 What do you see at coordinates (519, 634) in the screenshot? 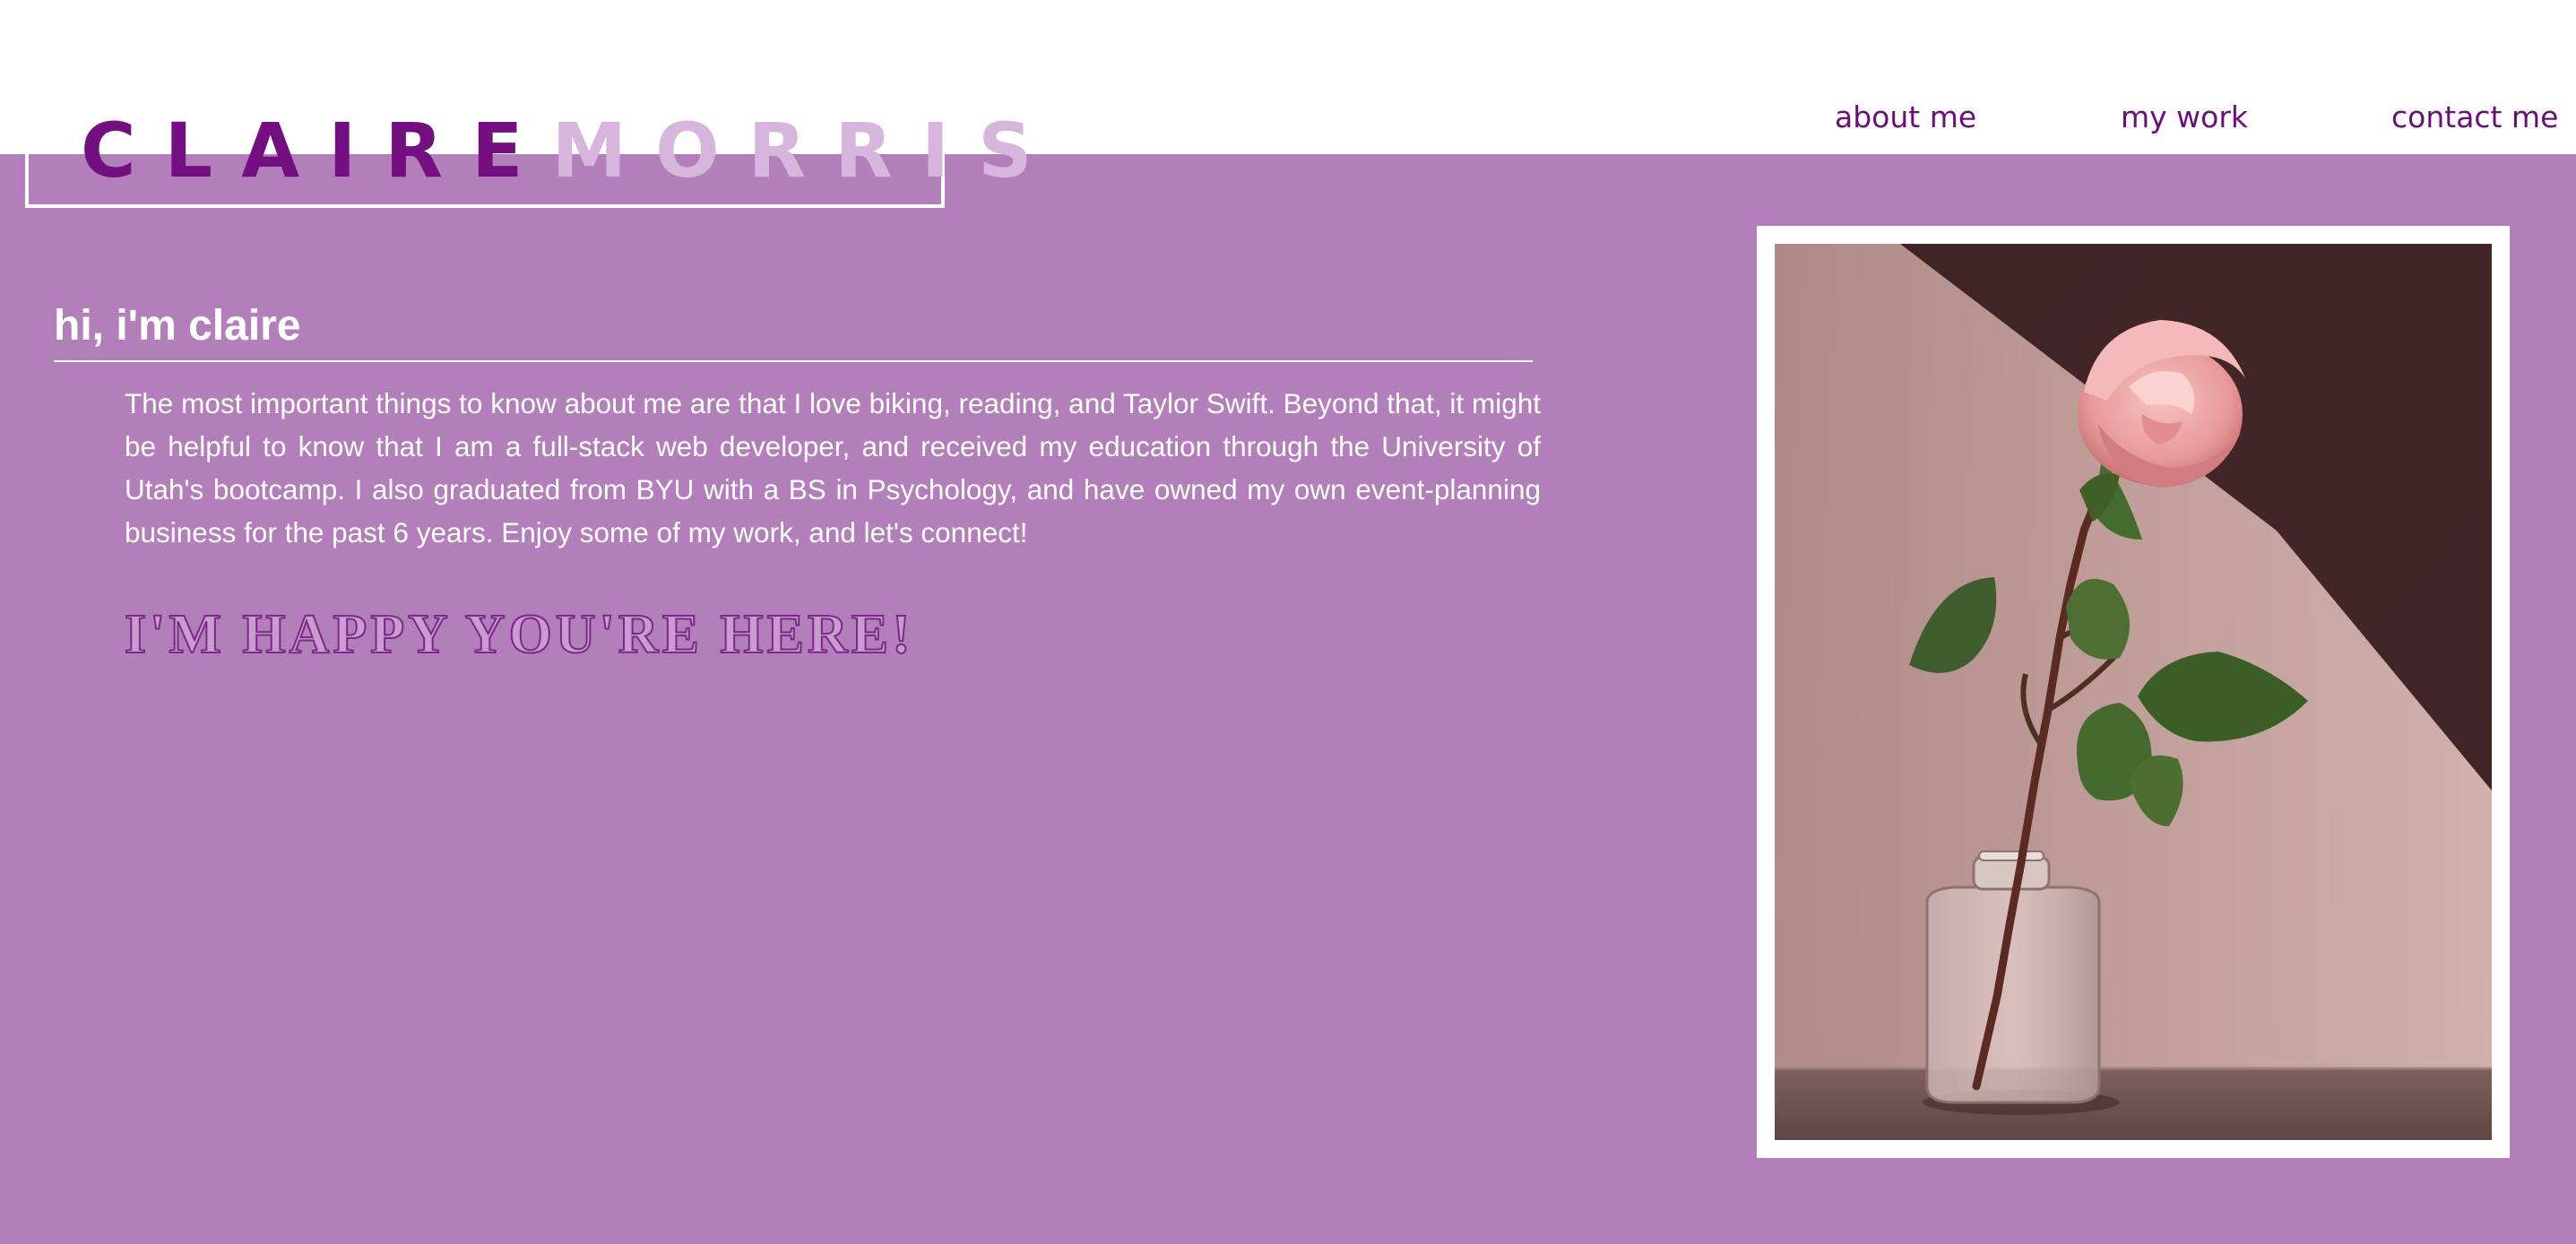
I see `welcome-tagline: I'M HAPPY YOU'RE HERE!` at bounding box center [519, 634].